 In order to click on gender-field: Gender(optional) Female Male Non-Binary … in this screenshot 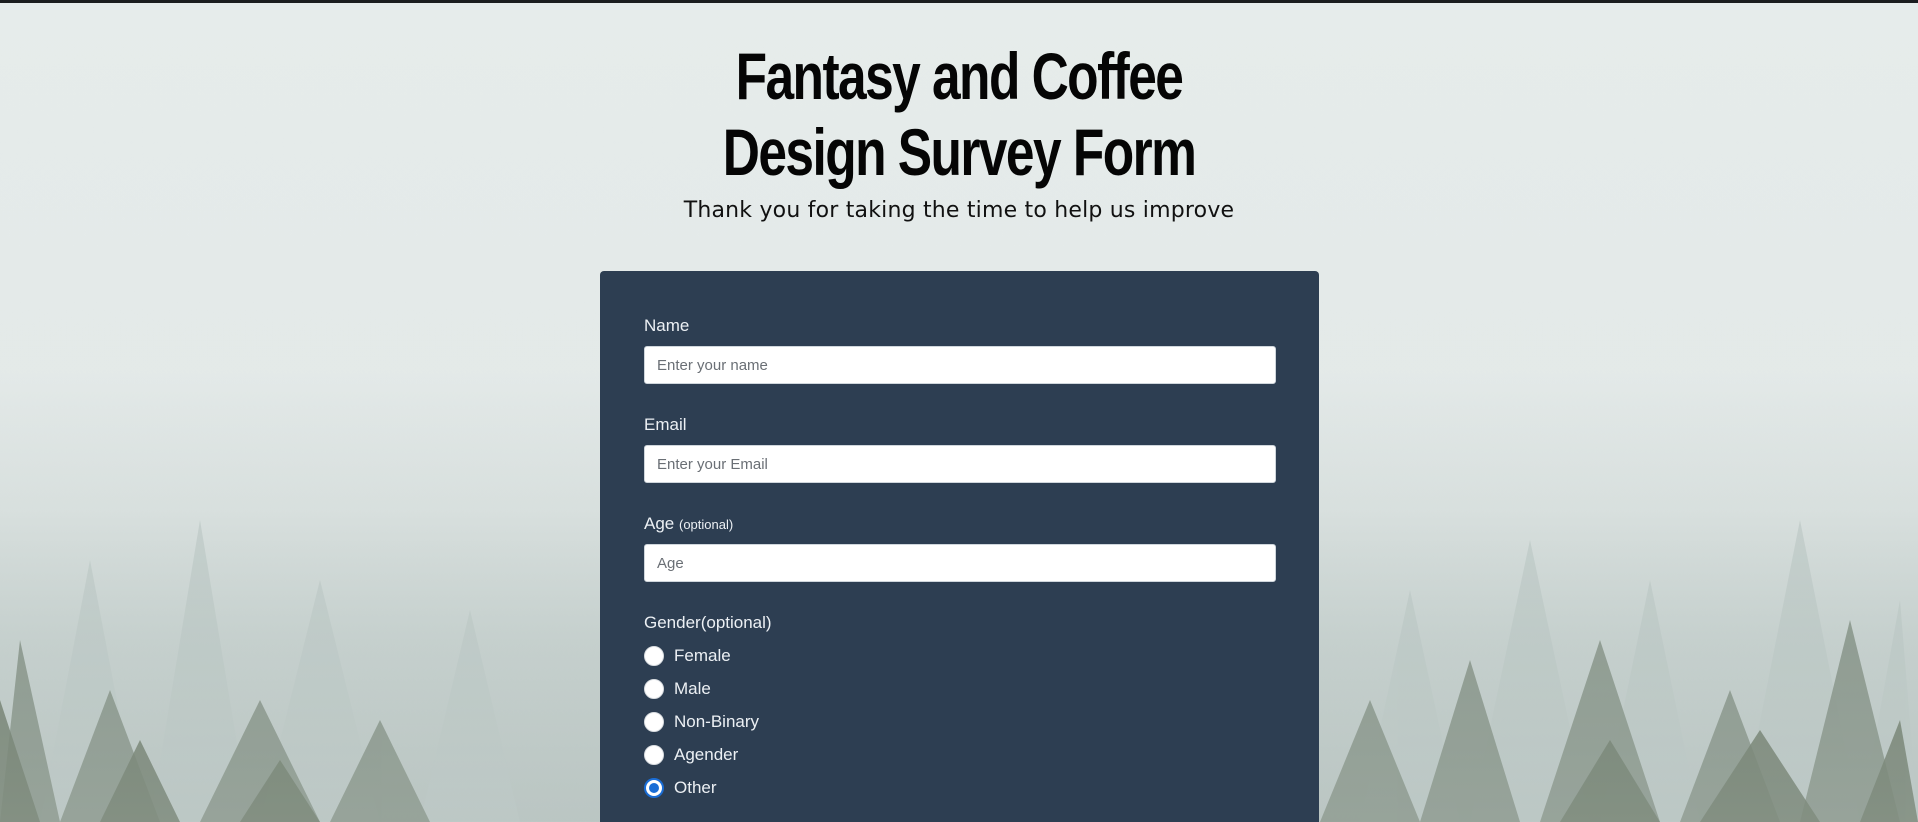, I will do `click(960, 707)`.